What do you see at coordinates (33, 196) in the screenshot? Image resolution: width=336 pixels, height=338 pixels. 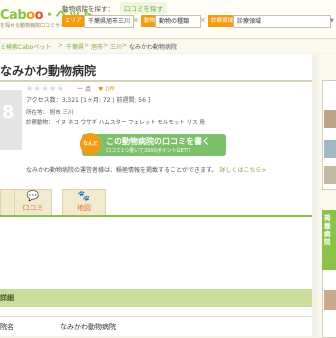 I see `chat-icon: 💬` at bounding box center [33, 196].